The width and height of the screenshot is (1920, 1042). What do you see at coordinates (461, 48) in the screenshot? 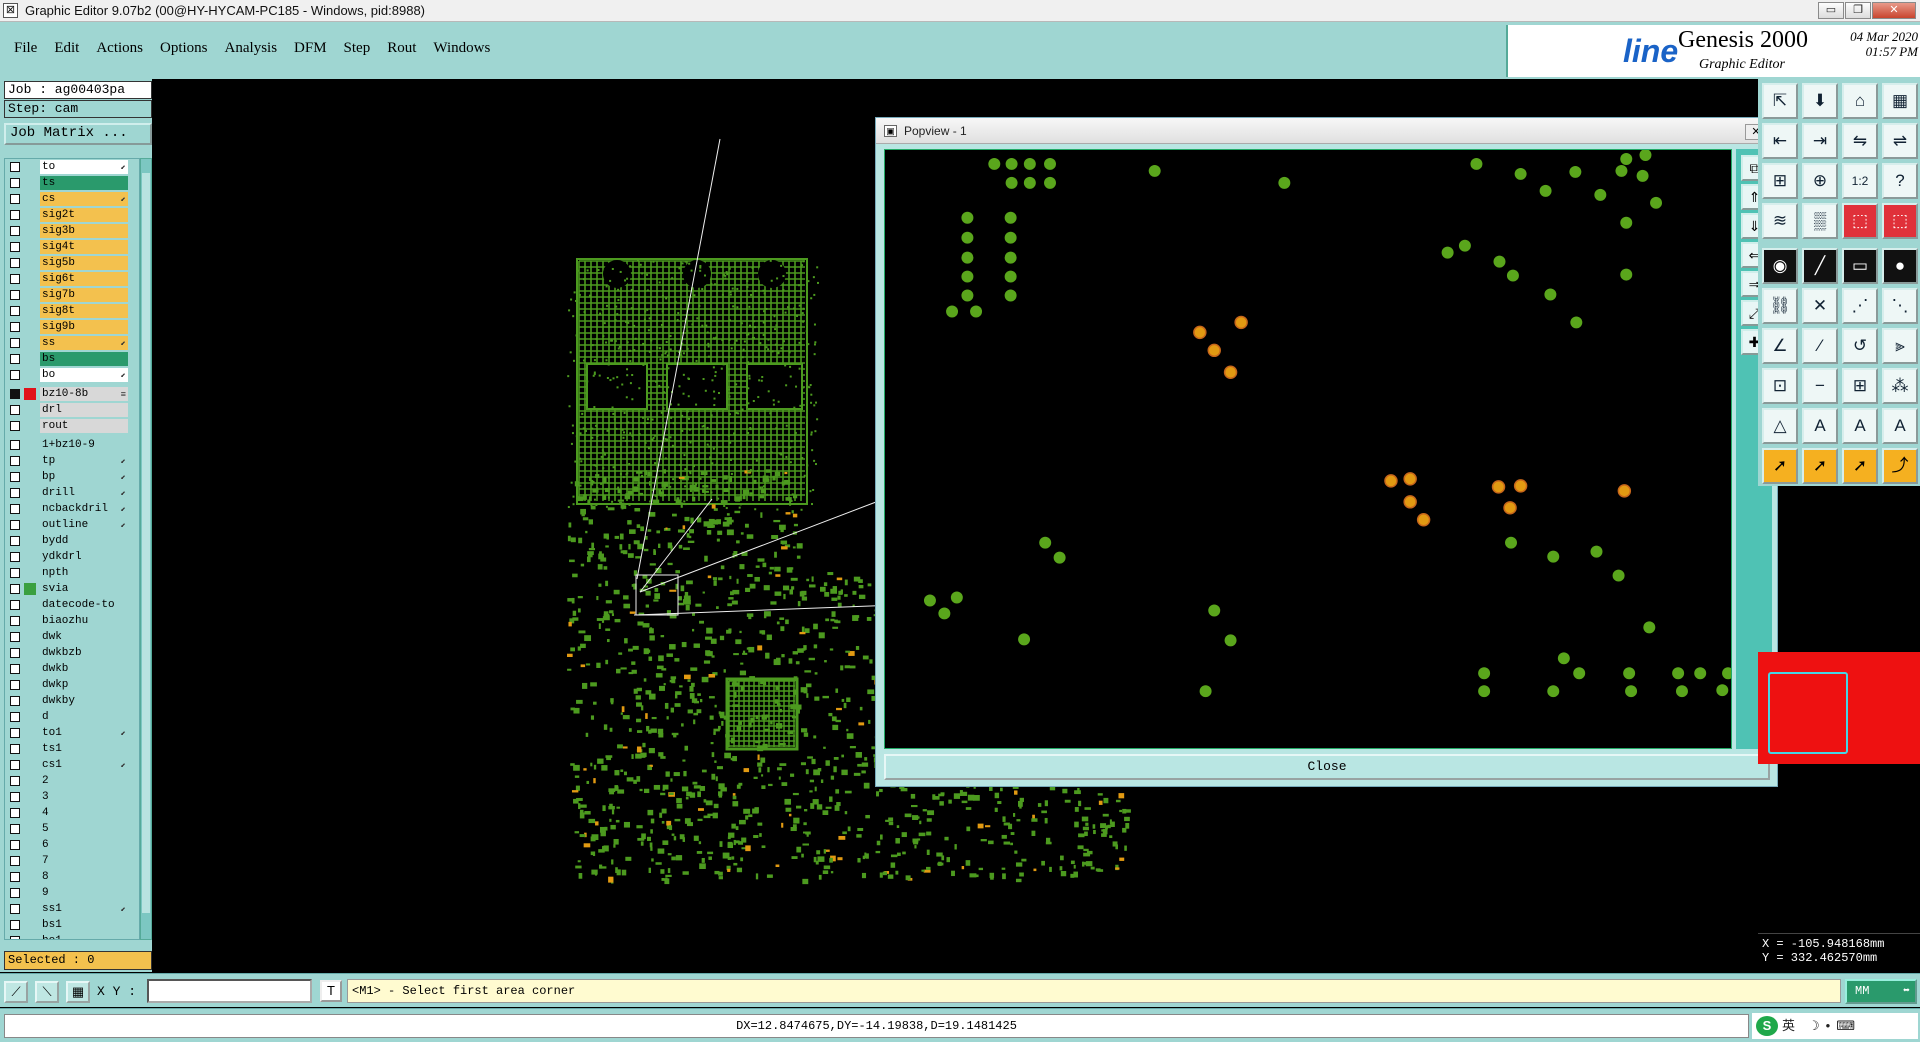
I see `menu-windows: Windows` at bounding box center [461, 48].